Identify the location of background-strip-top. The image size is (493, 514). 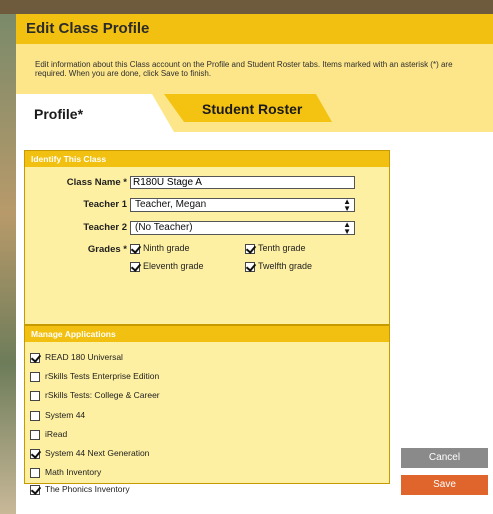
(246, 7).